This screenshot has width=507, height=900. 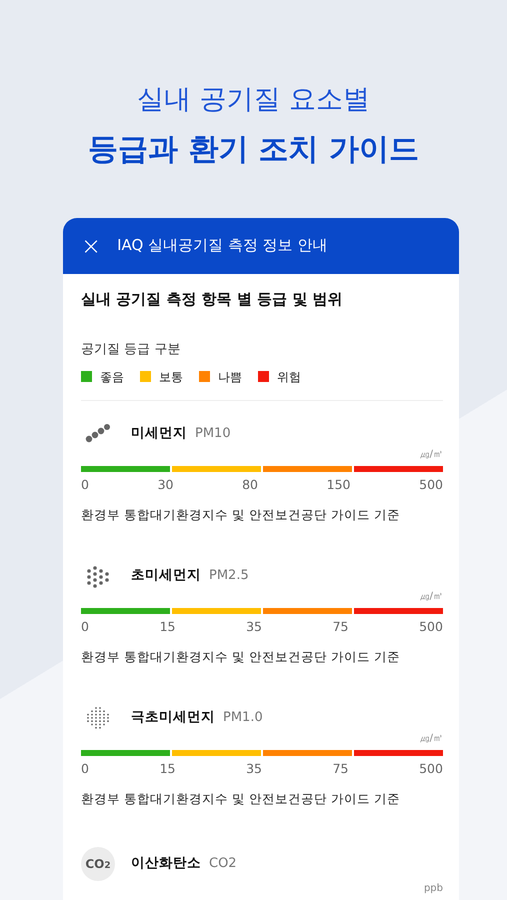 I want to click on legend-label: 보통, so click(x=171, y=377).